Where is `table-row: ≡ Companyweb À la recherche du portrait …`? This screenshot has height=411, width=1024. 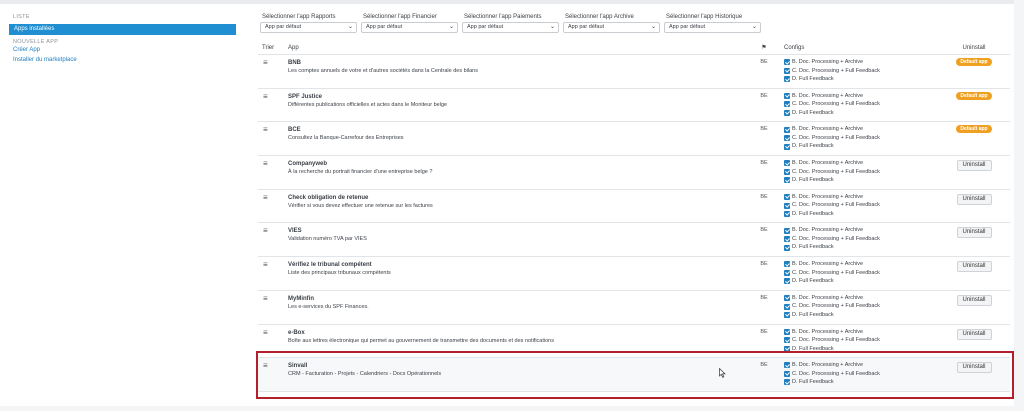 table-row: ≡ Companyweb À la recherche du portrait … is located at coordinates (634, 173).